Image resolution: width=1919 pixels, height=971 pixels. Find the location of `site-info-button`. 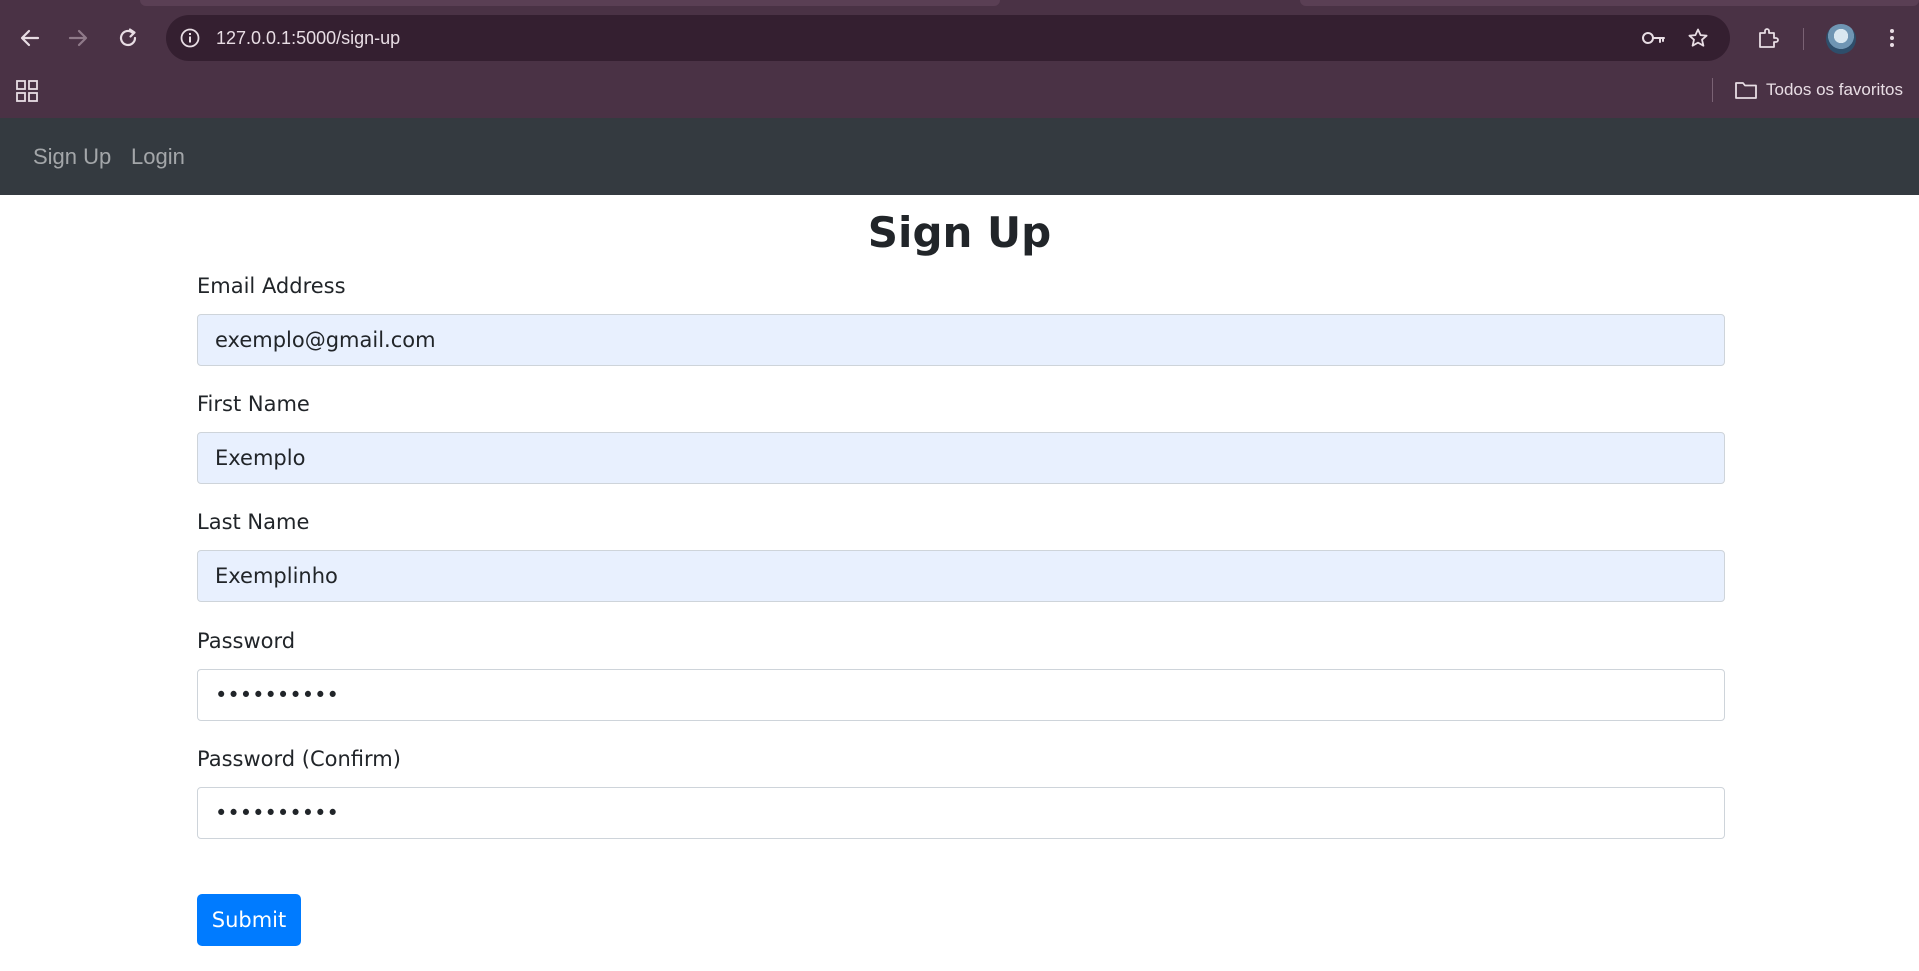

site-info-button is located at coordinates (190, 38).